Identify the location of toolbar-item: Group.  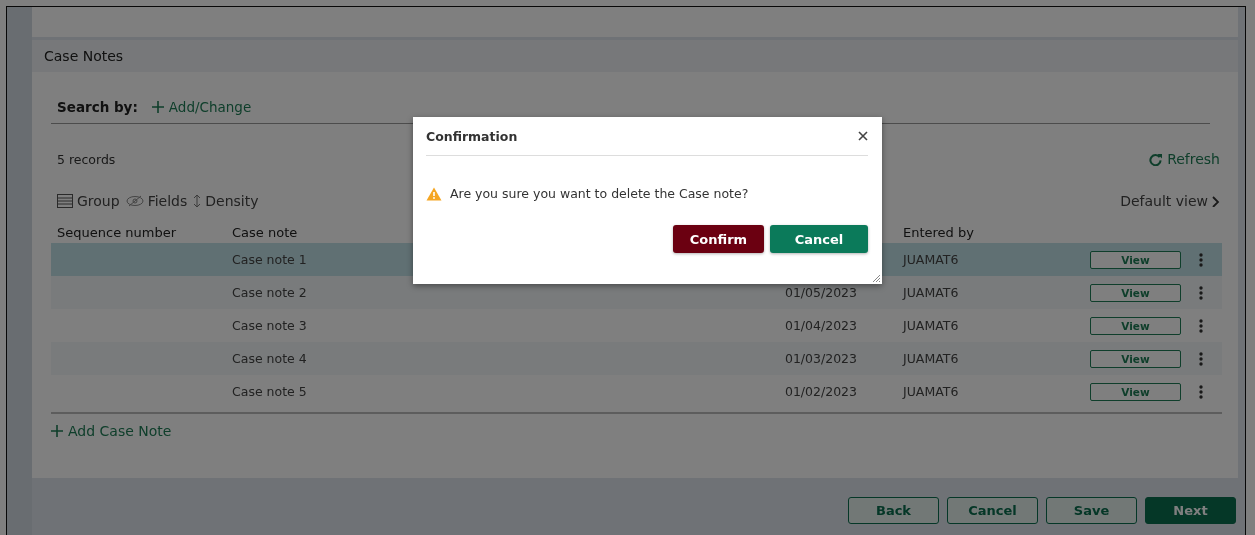
(88, 201).